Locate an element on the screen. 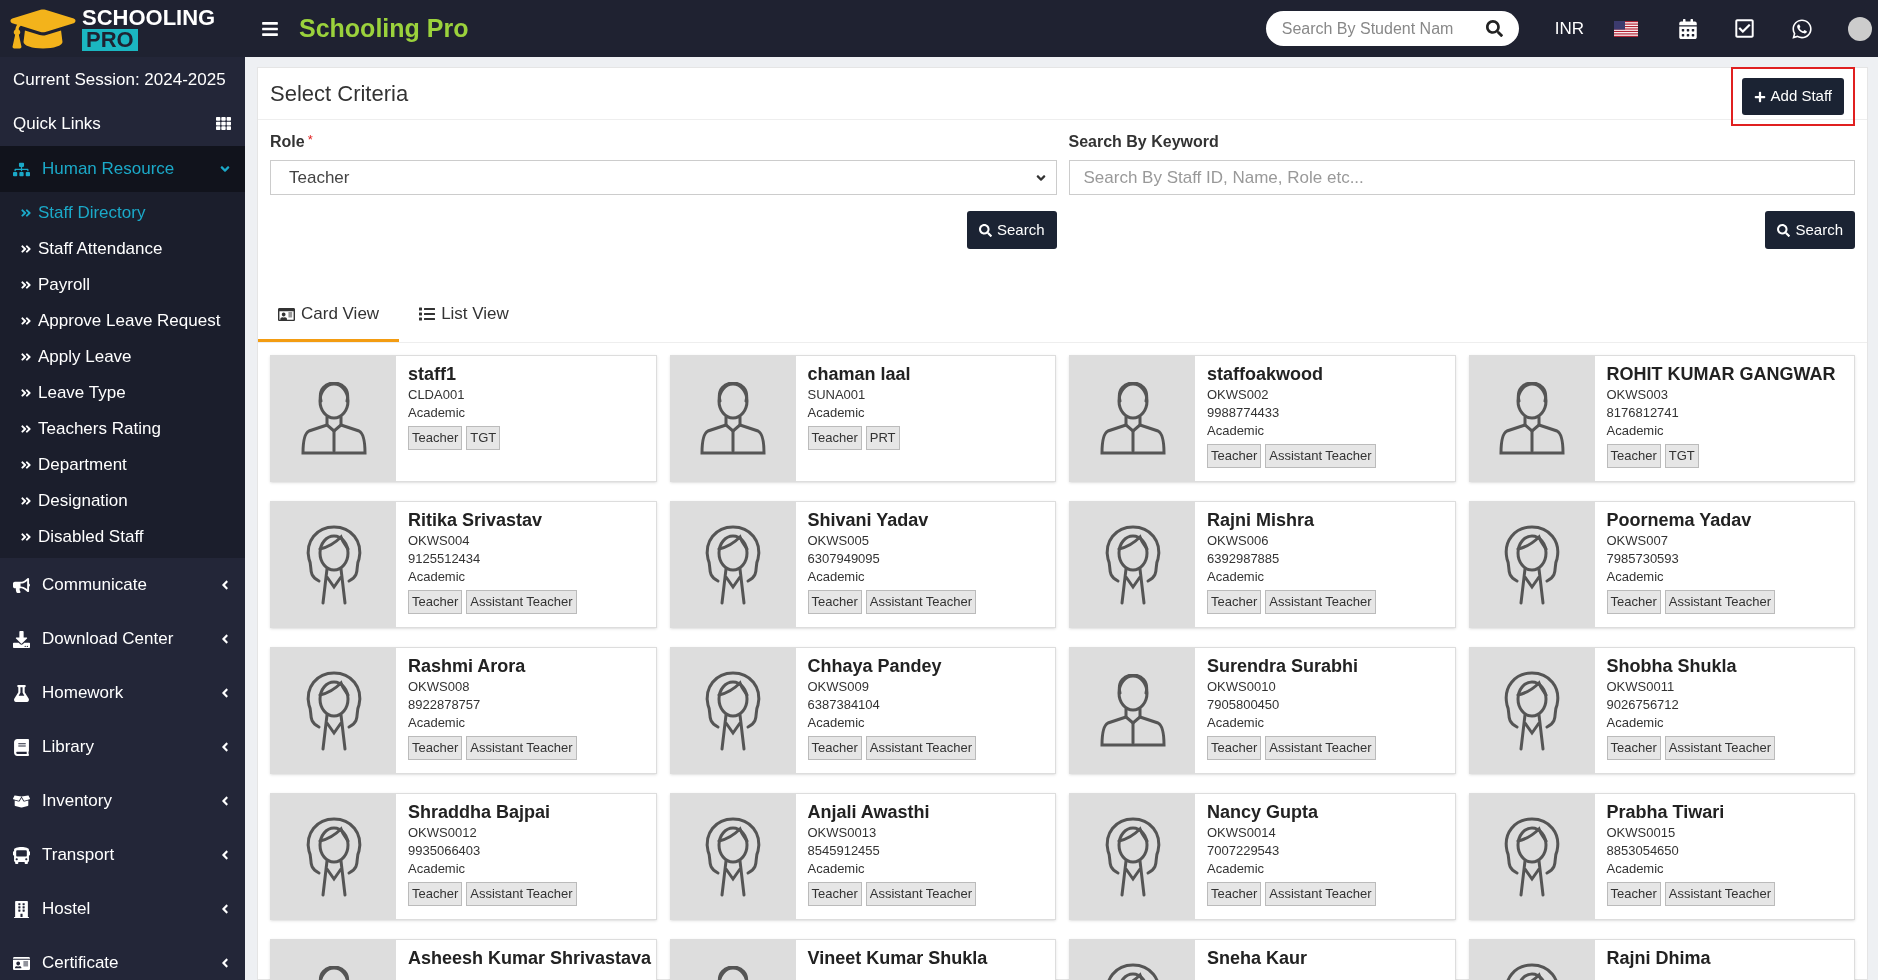 The height and width of the screenshot is (980, 1878). staff-card: Surendra Surabhi OKWS0010 7905800450 Academic Teacher Assistant Teacher is located at coordinates (1262, 710).